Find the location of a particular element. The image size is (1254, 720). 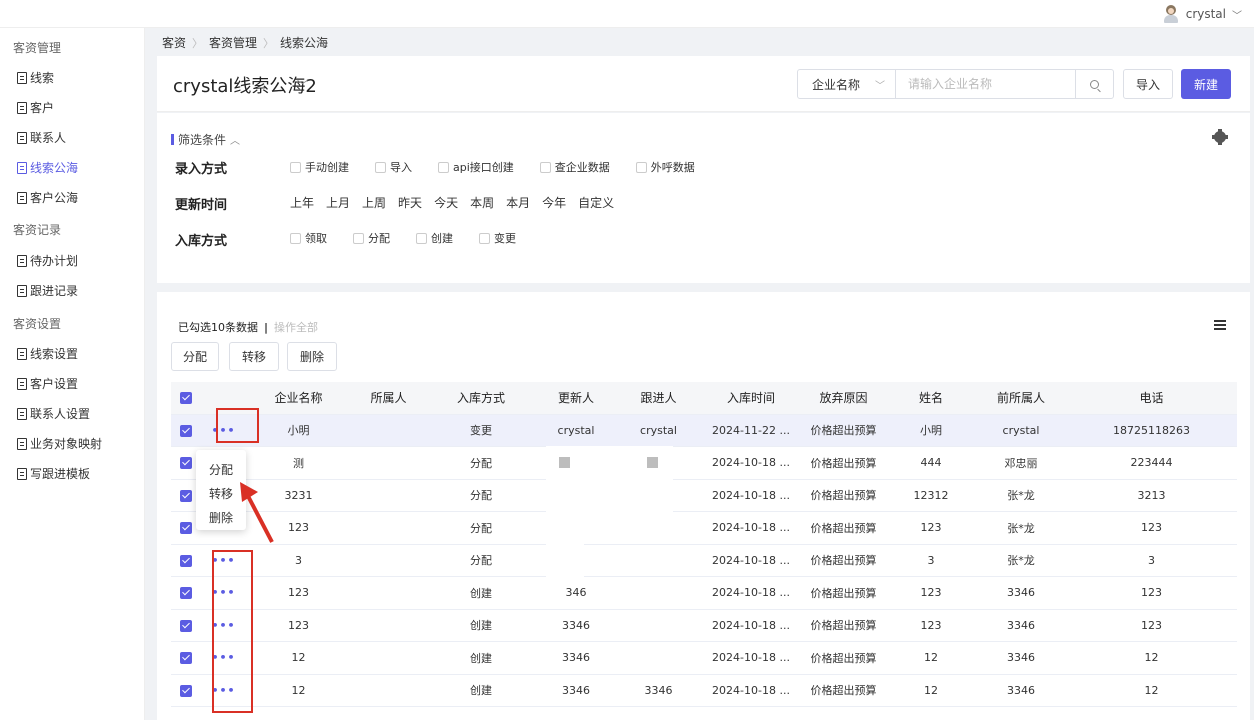

cell-company: 3 is located at coordinates (298, 560).